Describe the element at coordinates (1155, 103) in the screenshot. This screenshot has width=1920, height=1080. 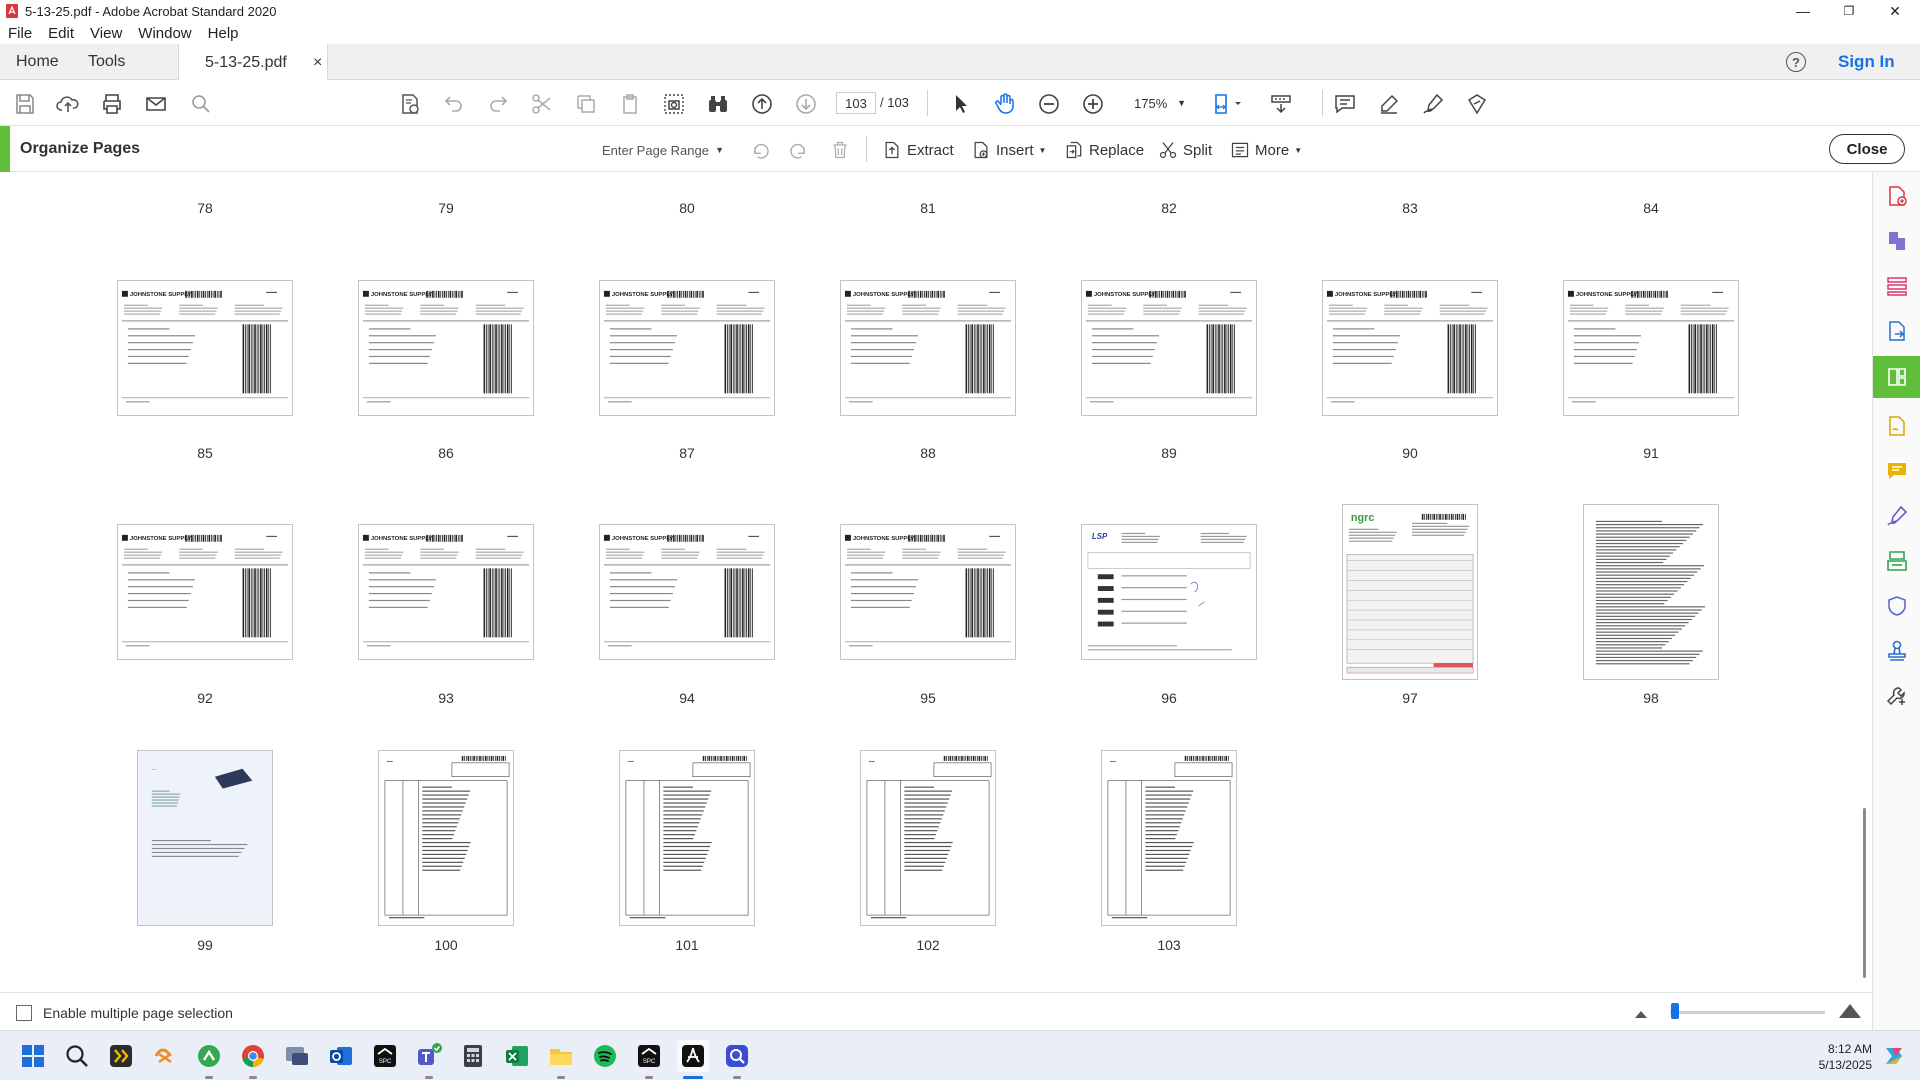
I see `zoom-level-select: 175% ▼` at that location.